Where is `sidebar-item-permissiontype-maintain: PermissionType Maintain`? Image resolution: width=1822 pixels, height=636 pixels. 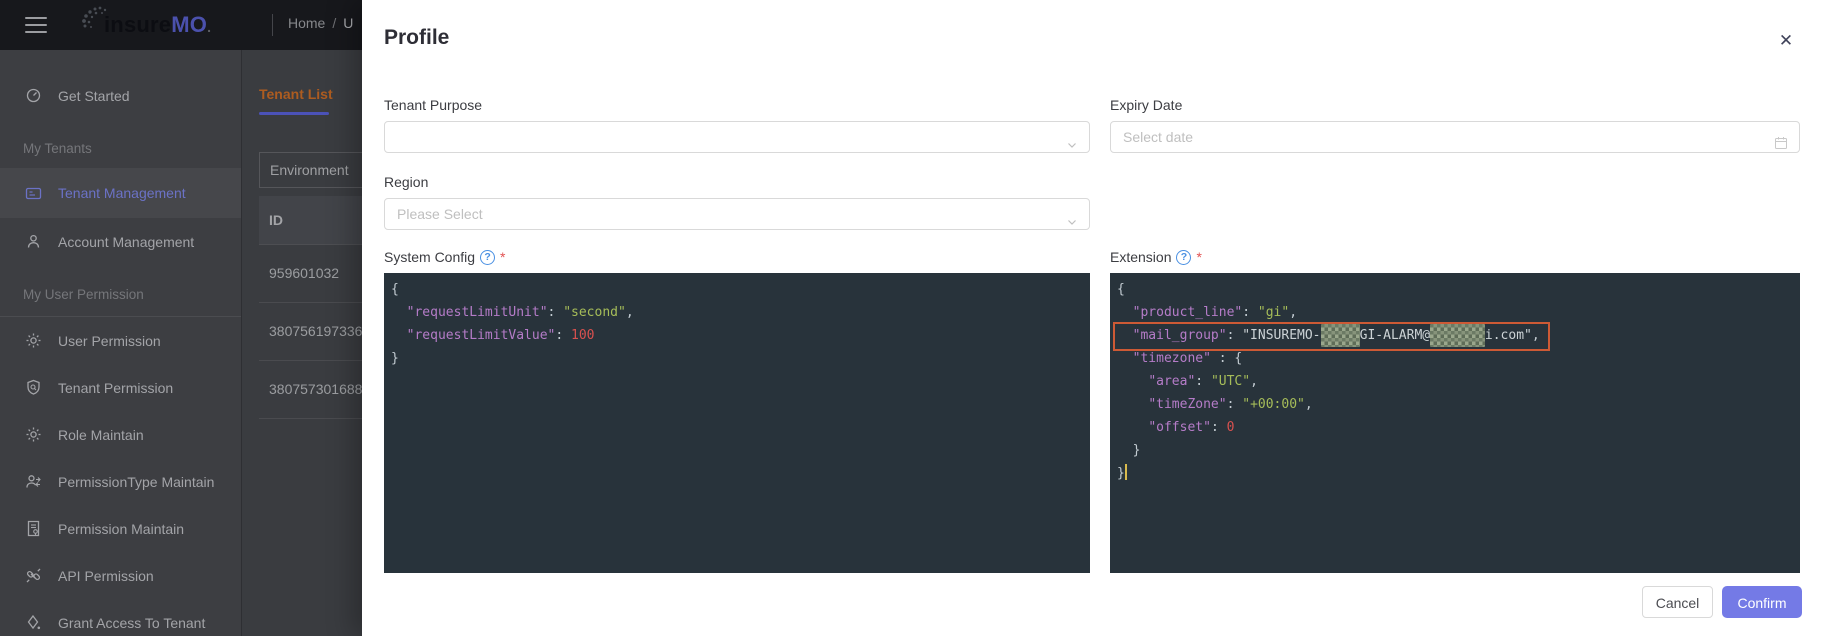
sidebar-item-permissiontype-maintain: PermissionType Maintain is located at coordinates (120, 481).